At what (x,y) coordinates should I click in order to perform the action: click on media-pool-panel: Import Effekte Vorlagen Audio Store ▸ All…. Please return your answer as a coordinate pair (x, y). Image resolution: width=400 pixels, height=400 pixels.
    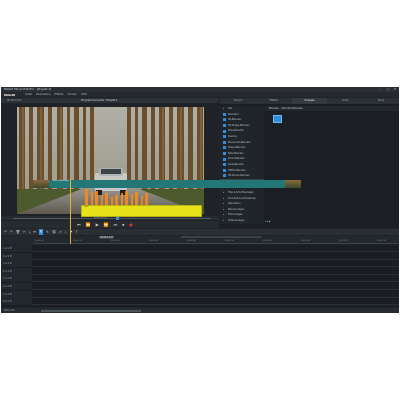
    Looking at the image, I should click on (309, 163).